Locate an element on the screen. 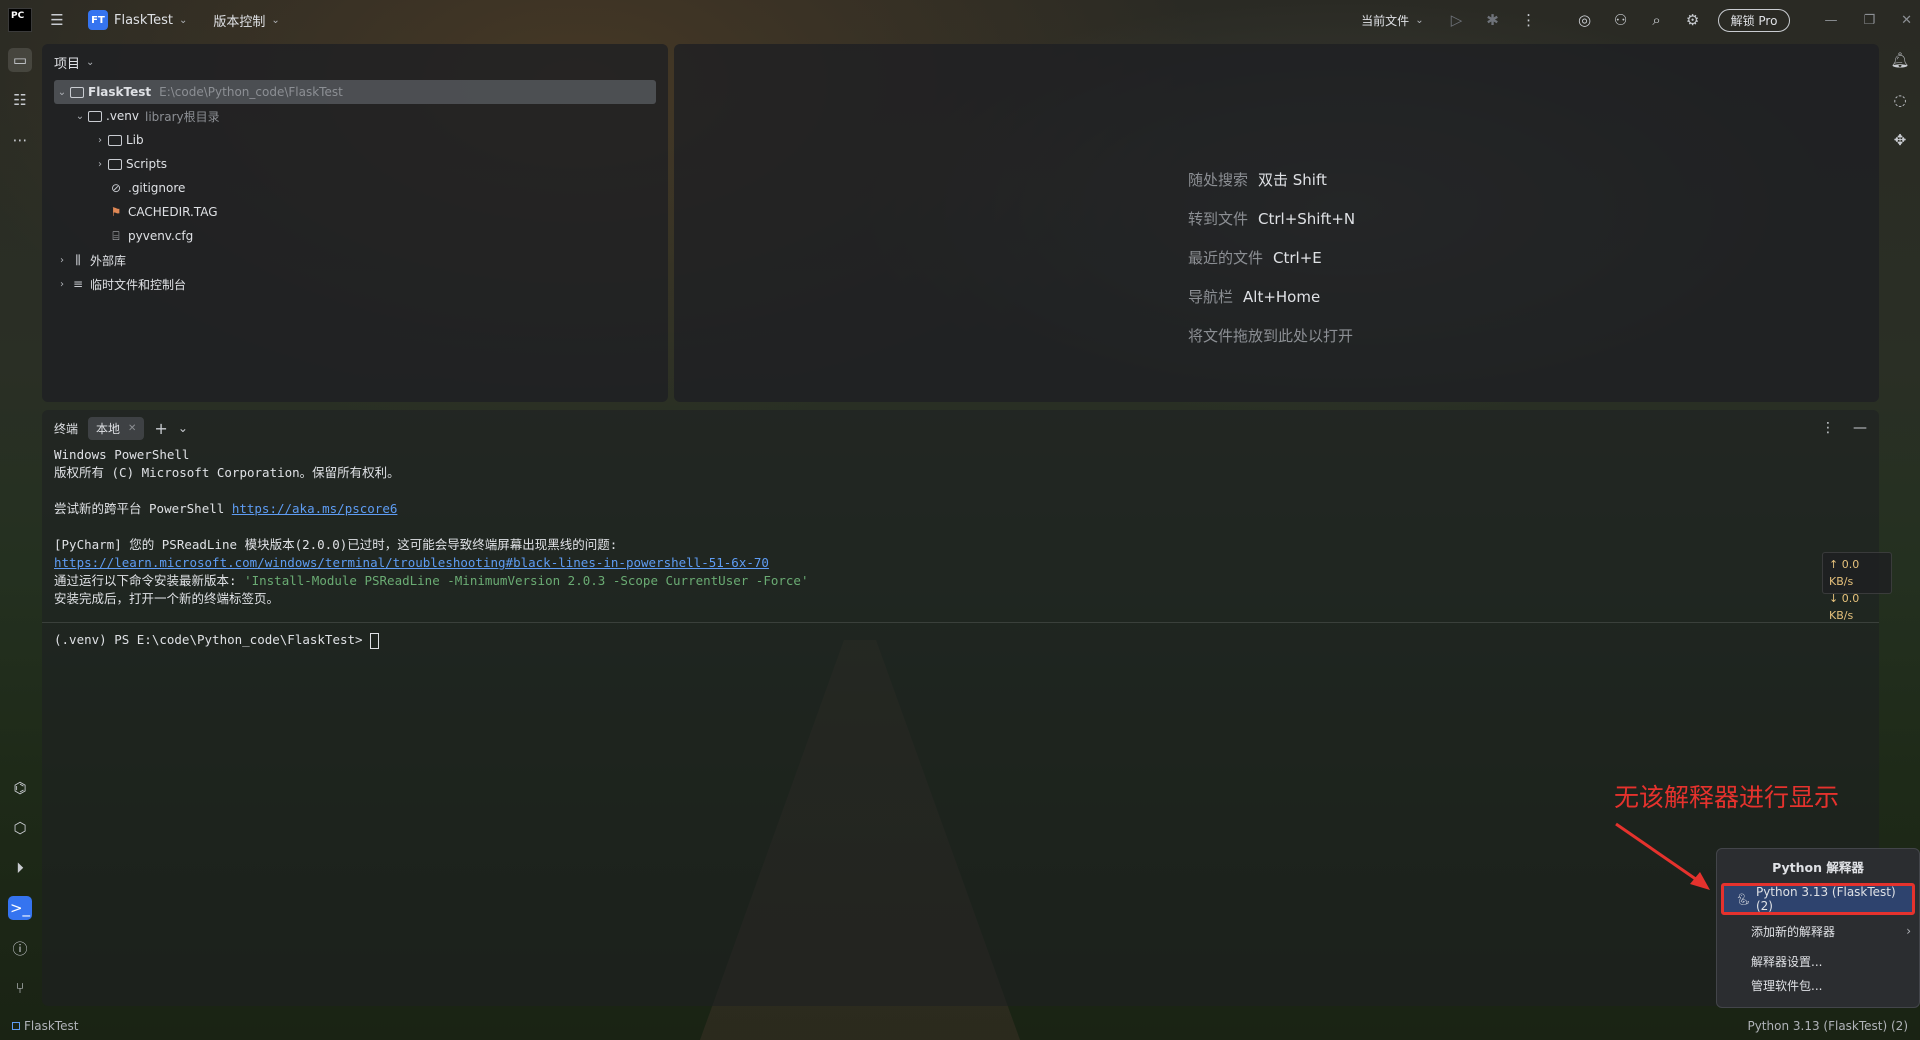 This screenshot has height=1040, width=1920. config-file-icon: ⌸ is located at coordinates (116, 235).